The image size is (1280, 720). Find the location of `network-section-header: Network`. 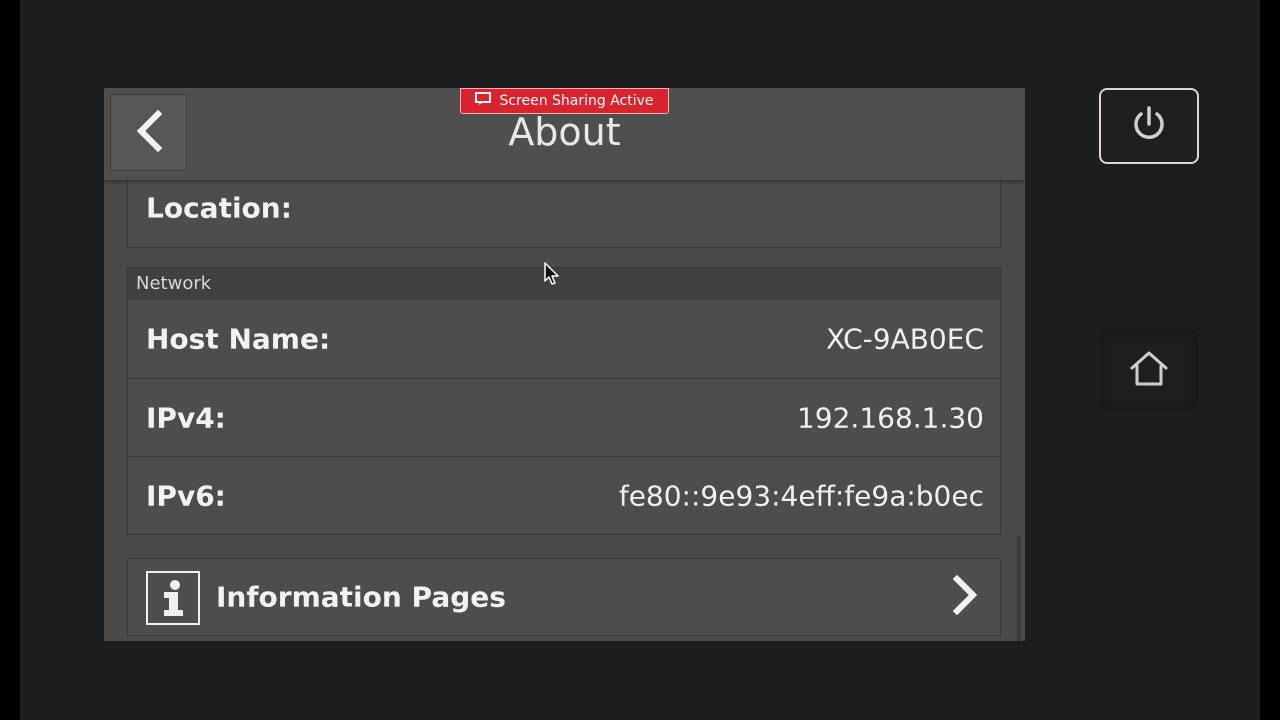

network-section-header: Network is located at coordinates (564, 284).